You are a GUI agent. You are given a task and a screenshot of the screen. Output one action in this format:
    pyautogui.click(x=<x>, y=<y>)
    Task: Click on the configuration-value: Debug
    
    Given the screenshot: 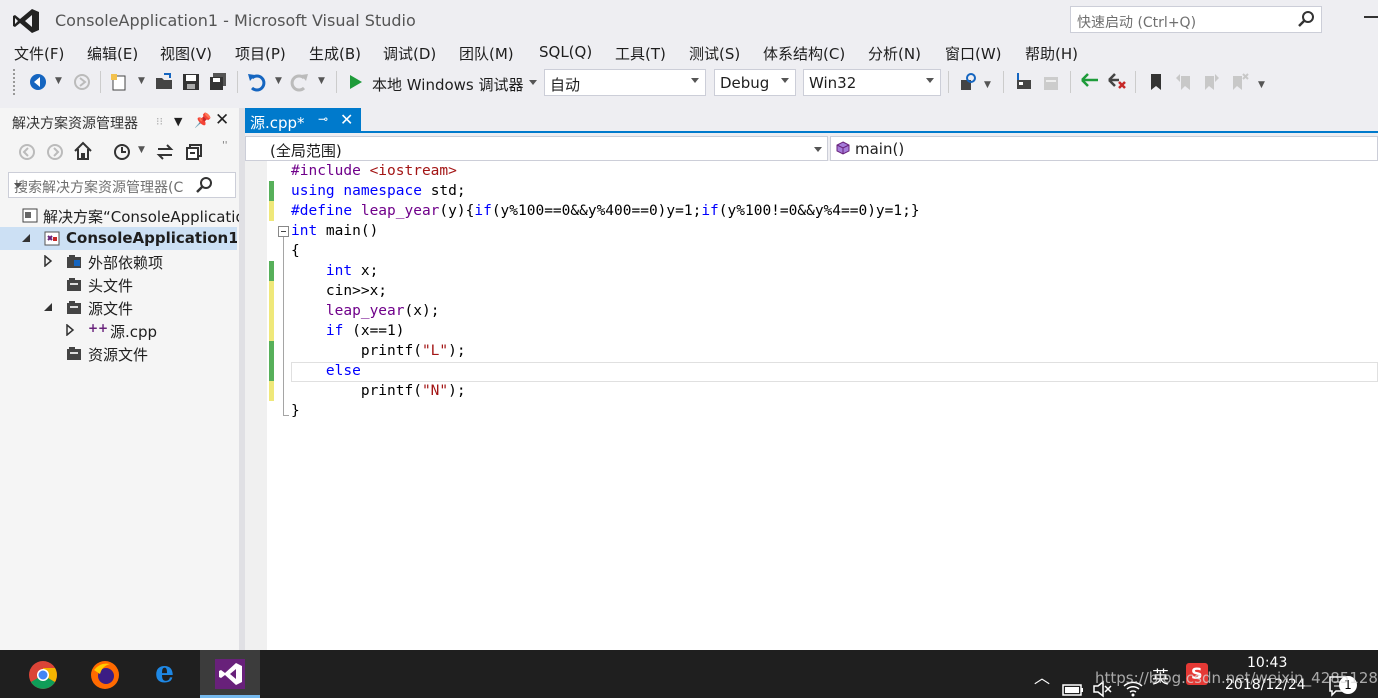 What is the action you would take?
    pyautogui.click(x=745, y=83)
    